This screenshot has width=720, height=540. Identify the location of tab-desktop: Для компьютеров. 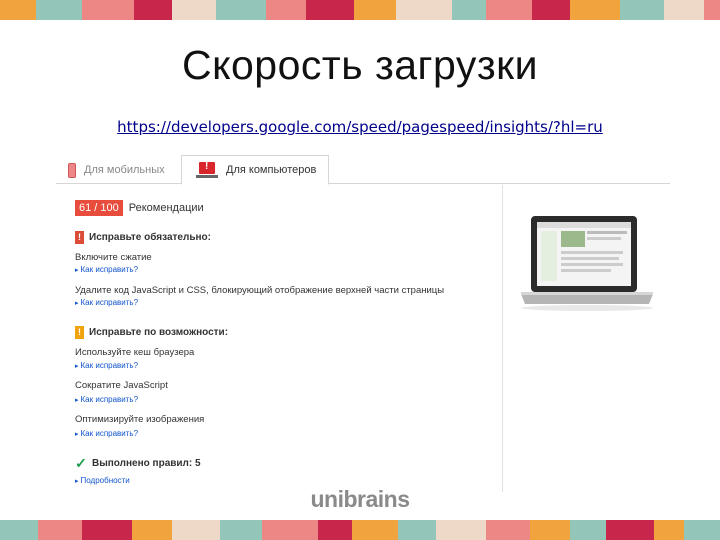
(255, 170).